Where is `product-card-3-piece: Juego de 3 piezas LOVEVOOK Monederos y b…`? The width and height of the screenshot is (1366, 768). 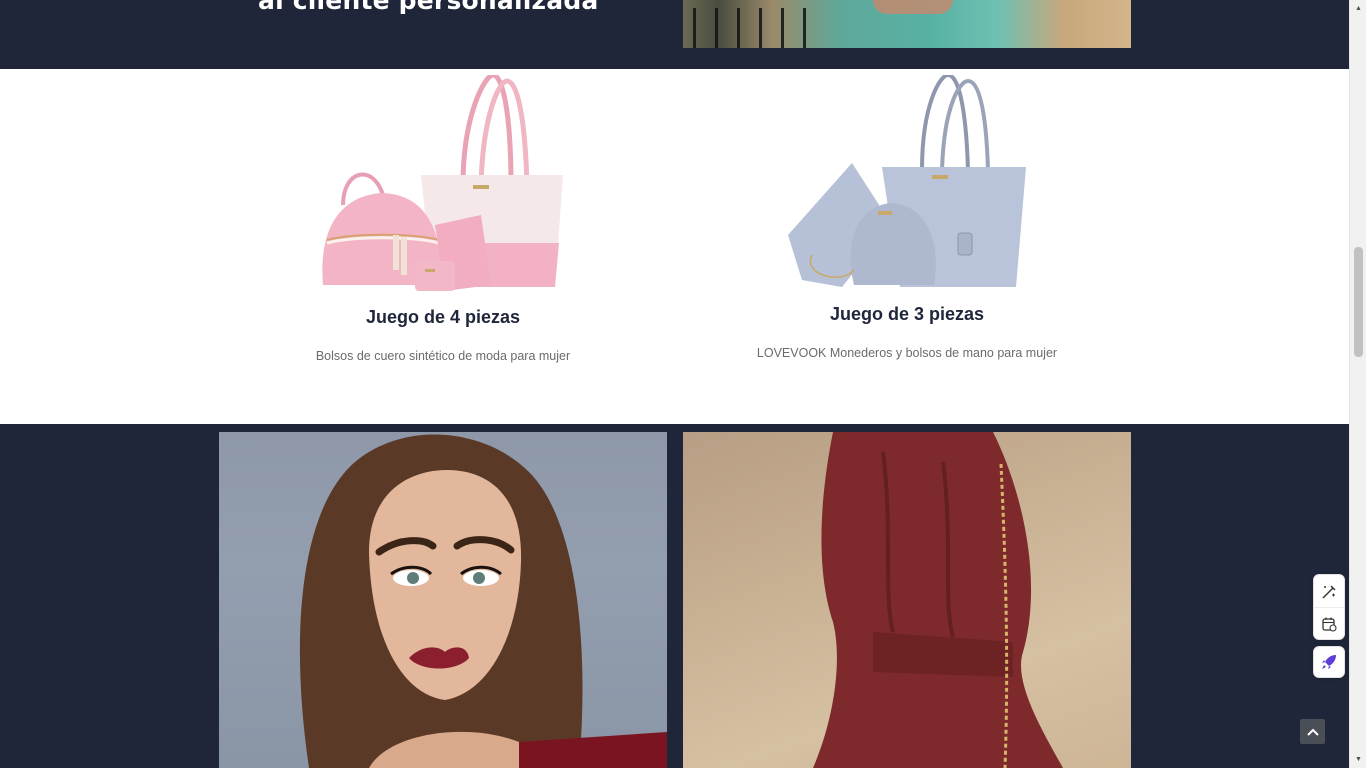
product-card-3-piece: Juego de 3 piezas LOVEVOOK Monederos y b… is located at coordinates (907, 214).